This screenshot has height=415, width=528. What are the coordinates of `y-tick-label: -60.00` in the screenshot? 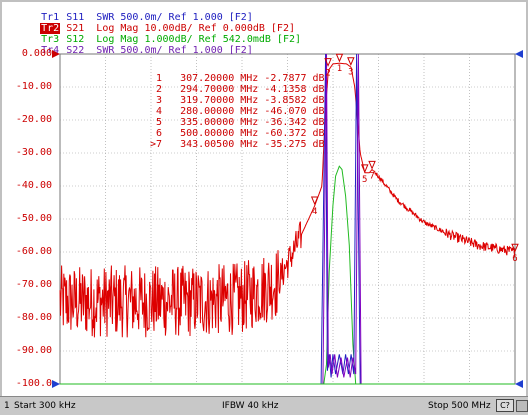 It's located at (33, 251).